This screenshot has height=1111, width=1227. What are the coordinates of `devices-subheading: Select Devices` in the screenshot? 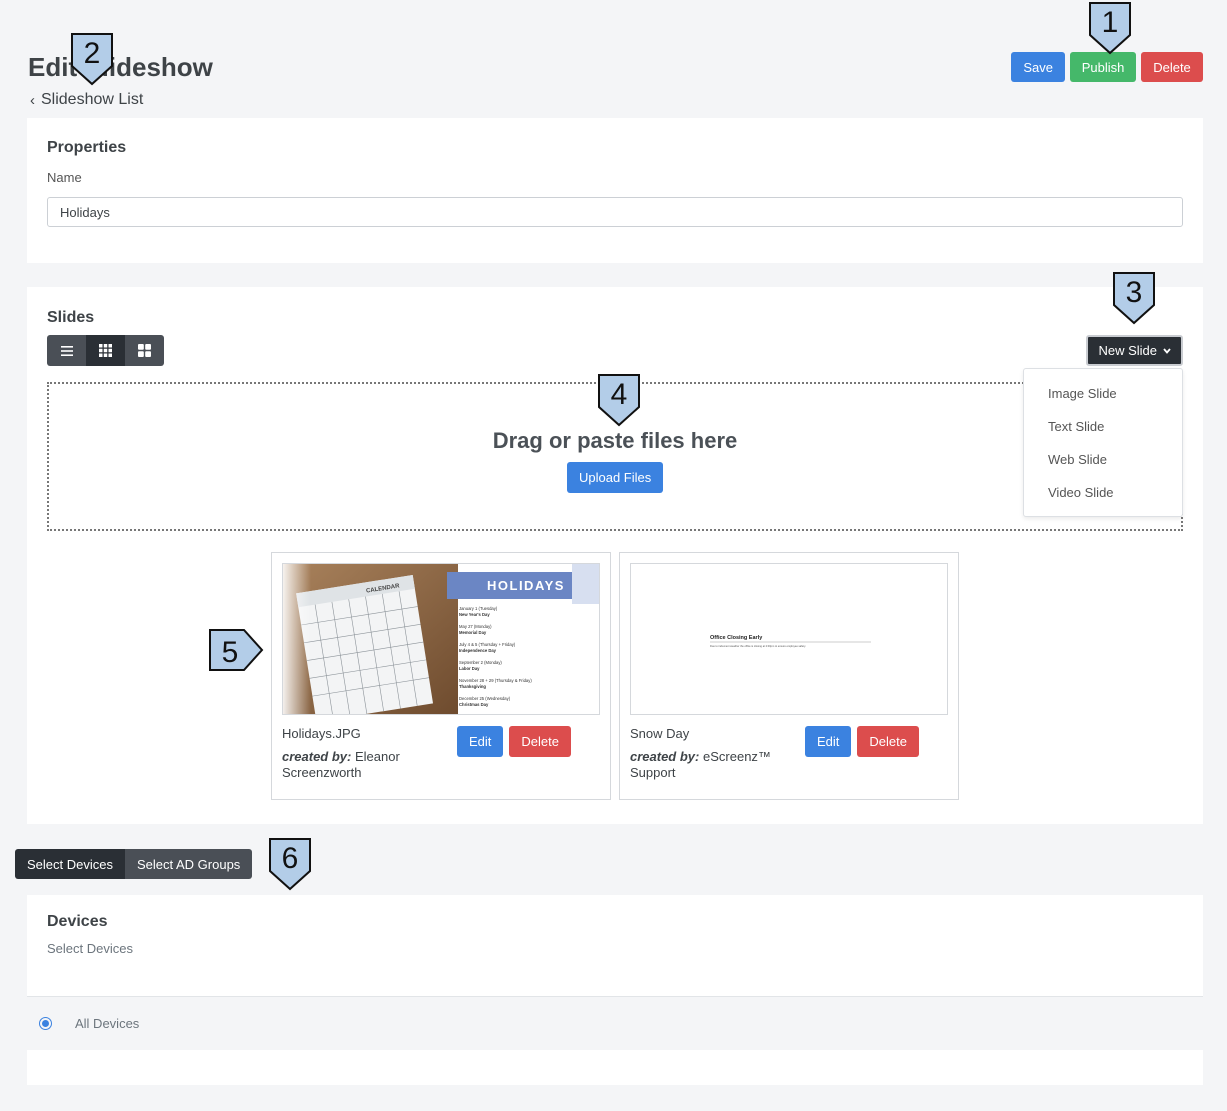 It's located at (90, 948).